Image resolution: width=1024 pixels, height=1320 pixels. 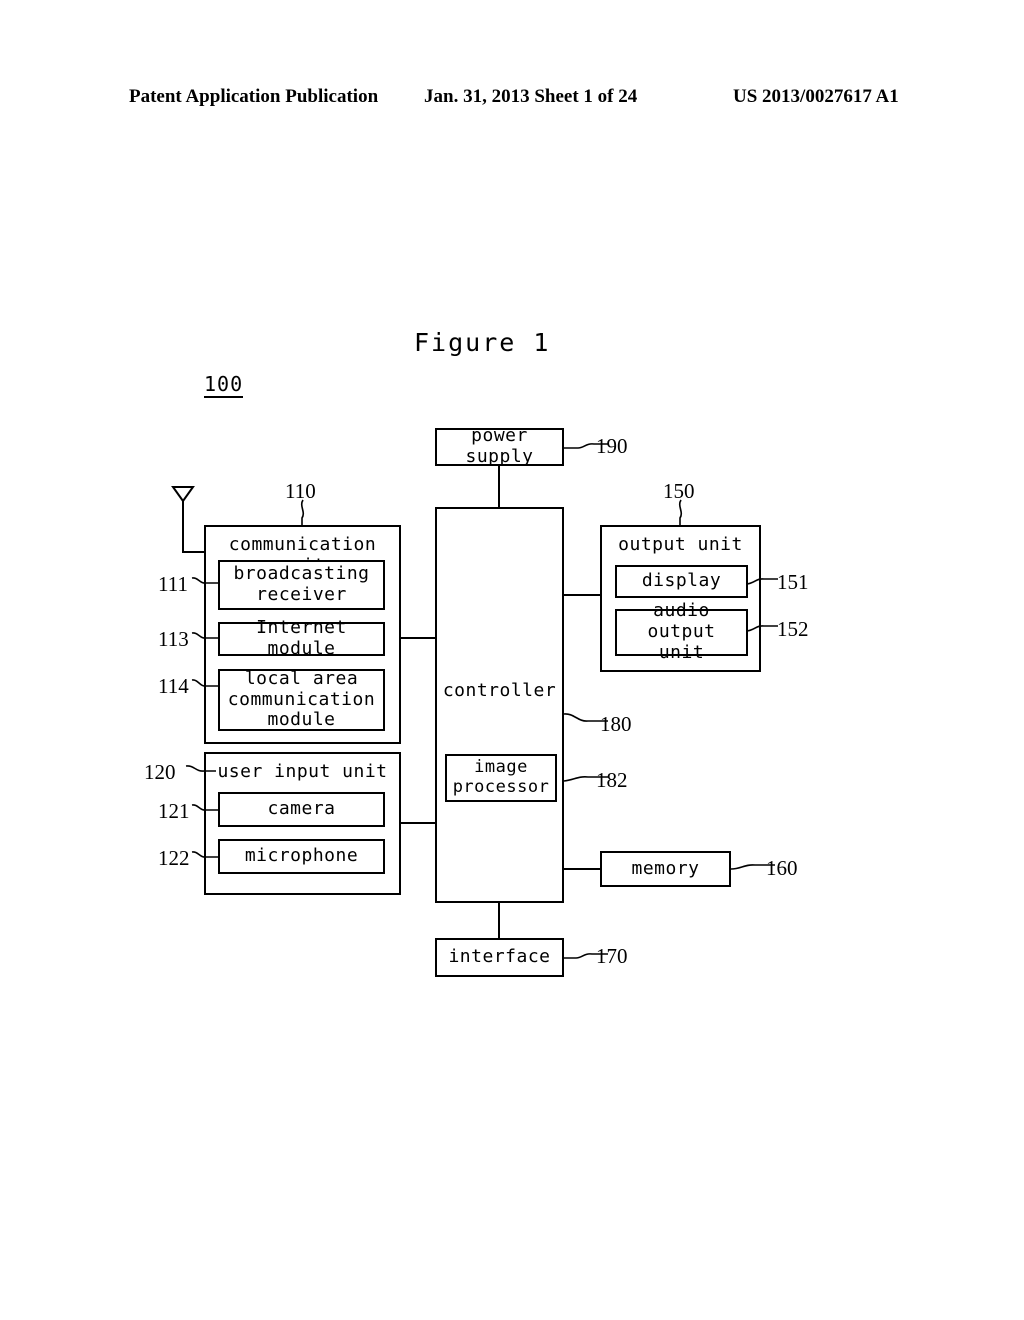 What do you see at coordinates (301, 574) in the screenshot?
I see `broadcasting-receiver-label-line1: broadcasting` at bounding box center [301, 574].